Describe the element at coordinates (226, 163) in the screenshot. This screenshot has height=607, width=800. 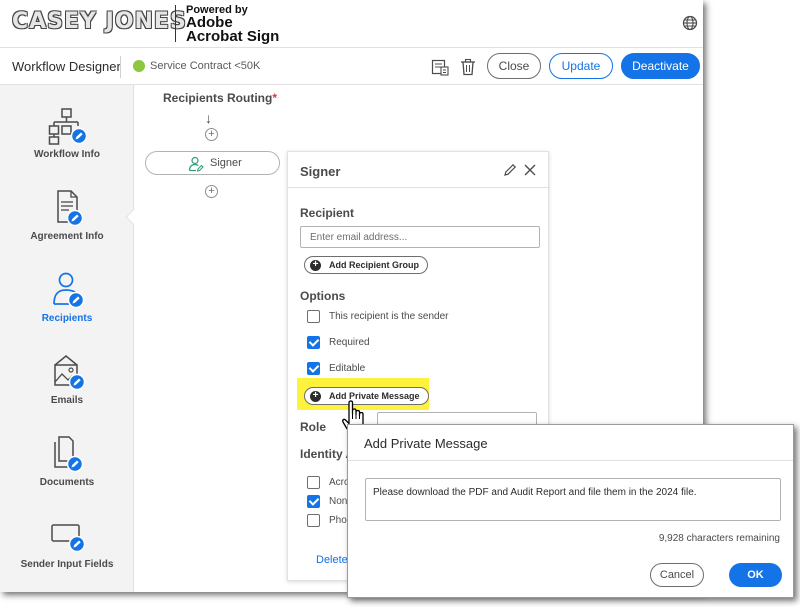
I see `signer-node-label: Signer` at that location.